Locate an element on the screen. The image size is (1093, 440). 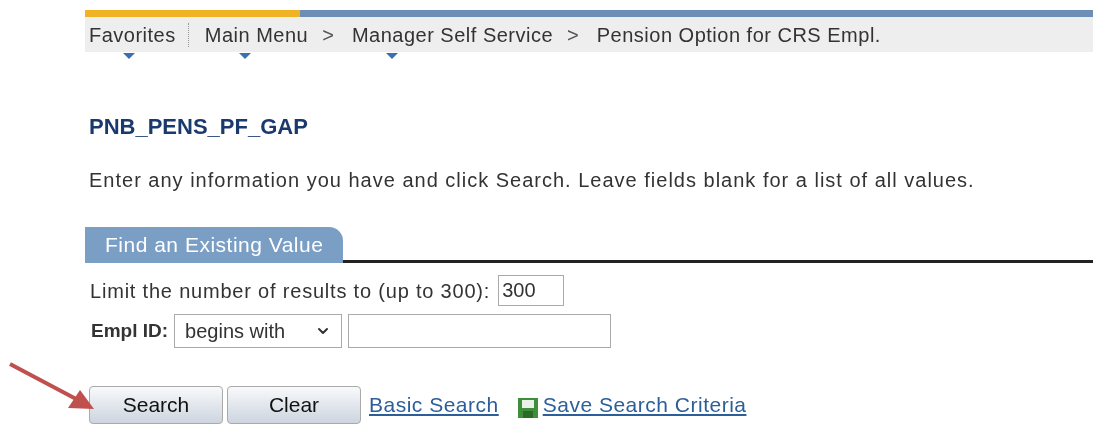
link: Basic Search is located at coordinates (434, 405).